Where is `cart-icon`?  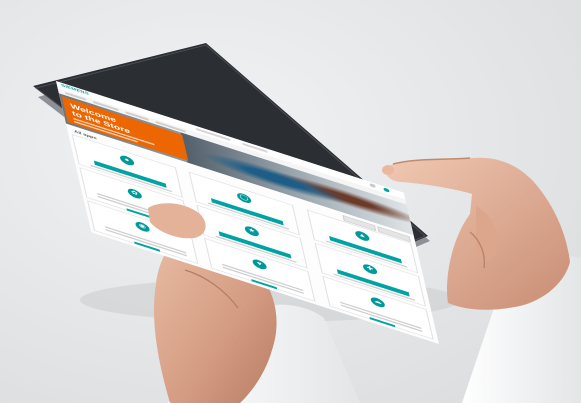
cart-icon is located at coordinates (386, 190).